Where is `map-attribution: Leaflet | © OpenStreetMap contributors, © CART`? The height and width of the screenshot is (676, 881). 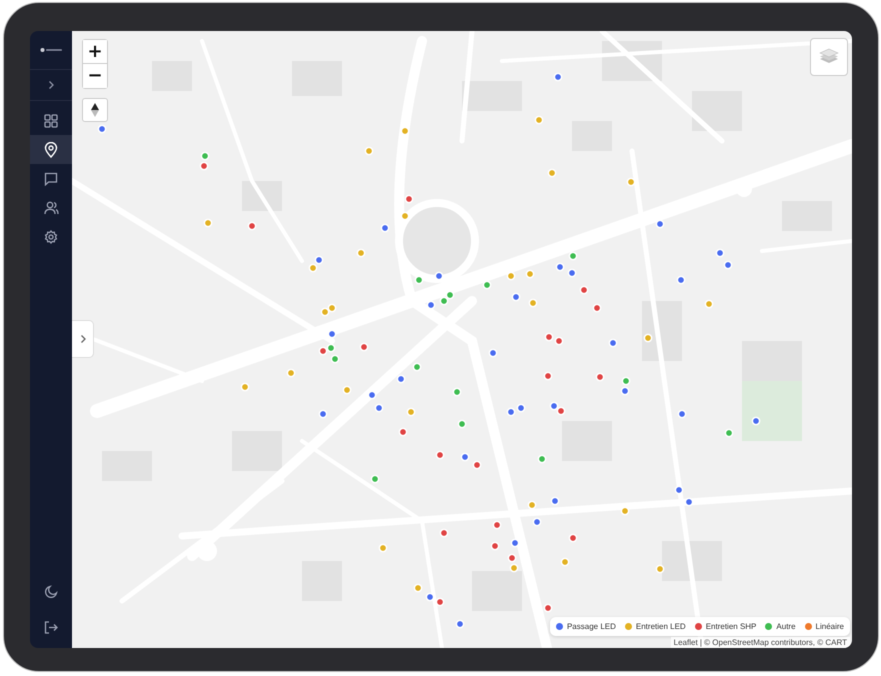 map-attribution: Leaflet | © OpenStreetMap contributors, © CART is located at coordinates (760, 642).